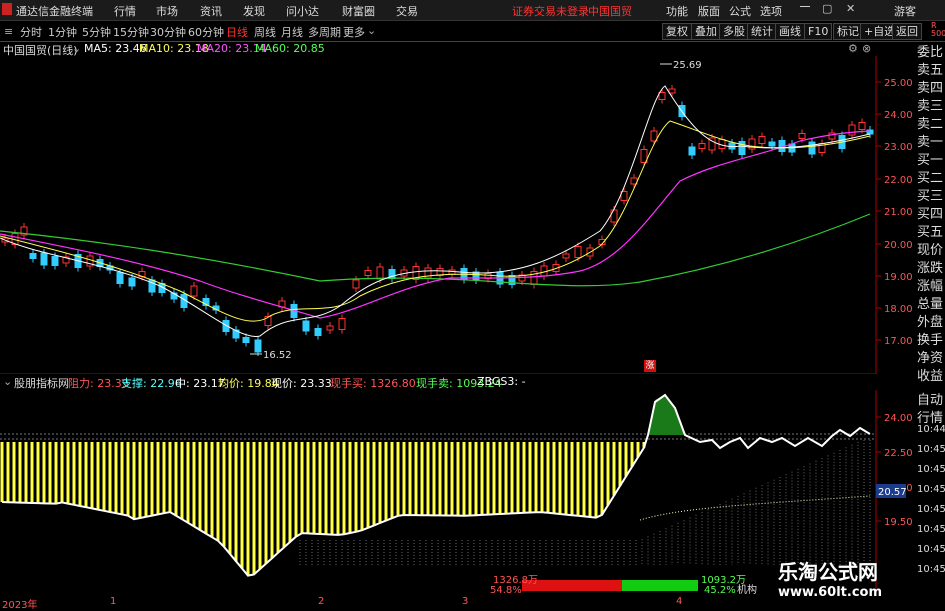  Describe the element at coordinates (866, 48) in the screenshot. I see `close-icon: ⊗` at that location.